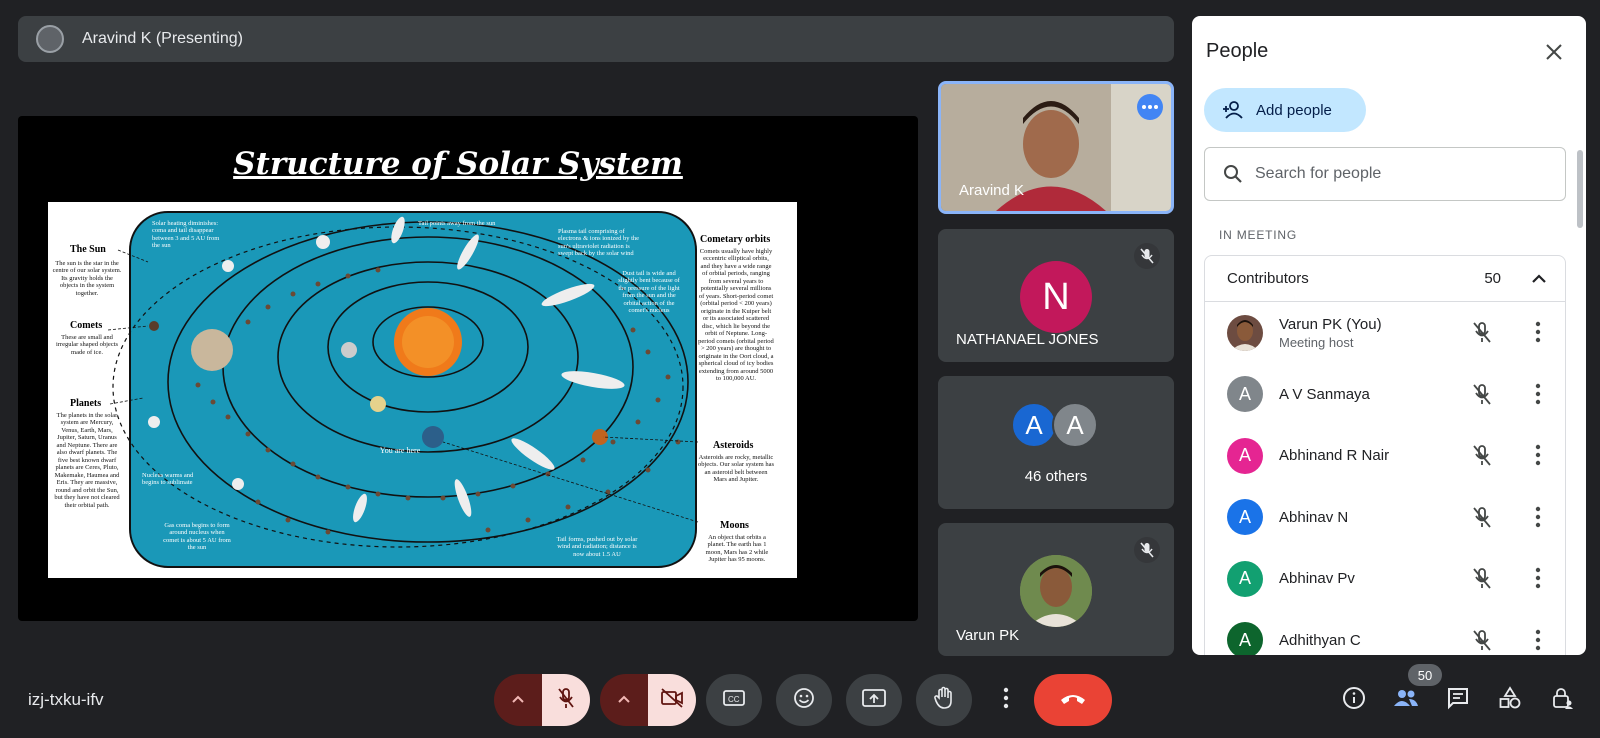  I want to click on raise-hand-button, so click(944, 700).